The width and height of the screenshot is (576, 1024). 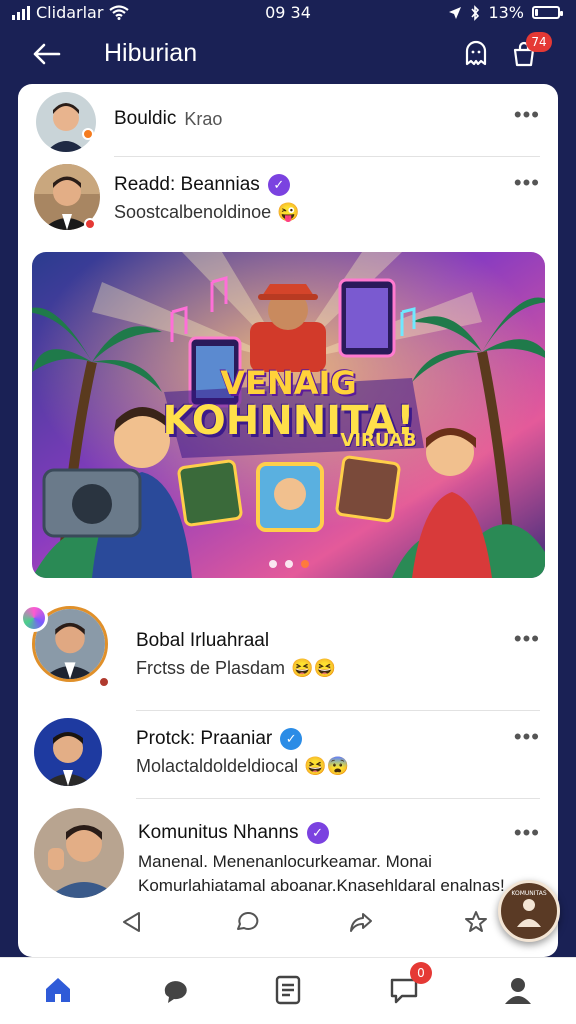 What do you see at coordinates (193, 212) in the screenshot?
I see `subtitle-text: Soostcalbenoldinoe` at bounding box center [193, 212].